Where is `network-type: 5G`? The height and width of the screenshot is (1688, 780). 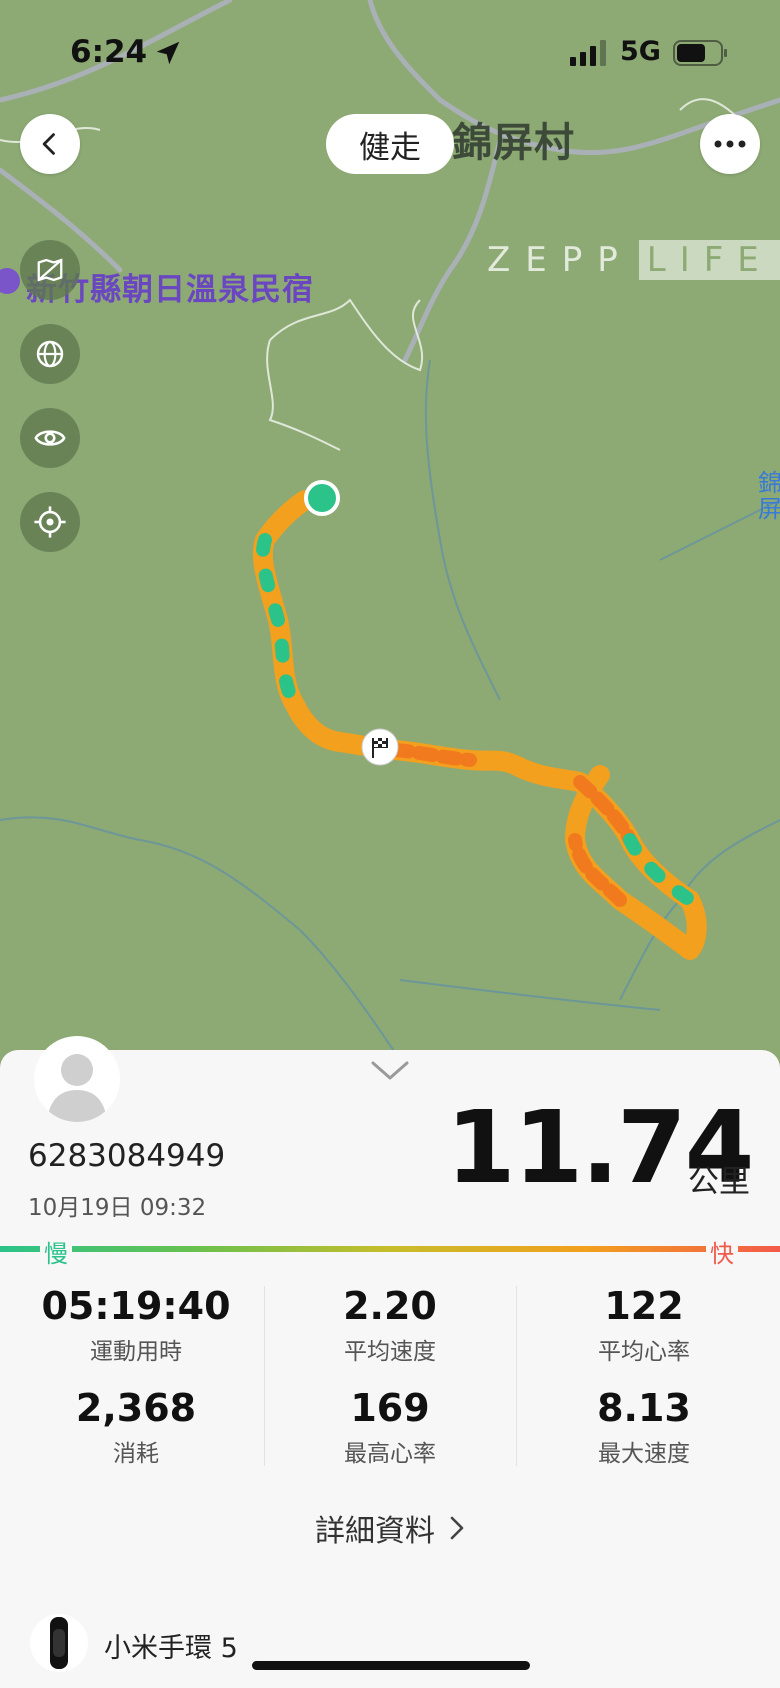 network-type: 5G is located at coordinates (640, 51).